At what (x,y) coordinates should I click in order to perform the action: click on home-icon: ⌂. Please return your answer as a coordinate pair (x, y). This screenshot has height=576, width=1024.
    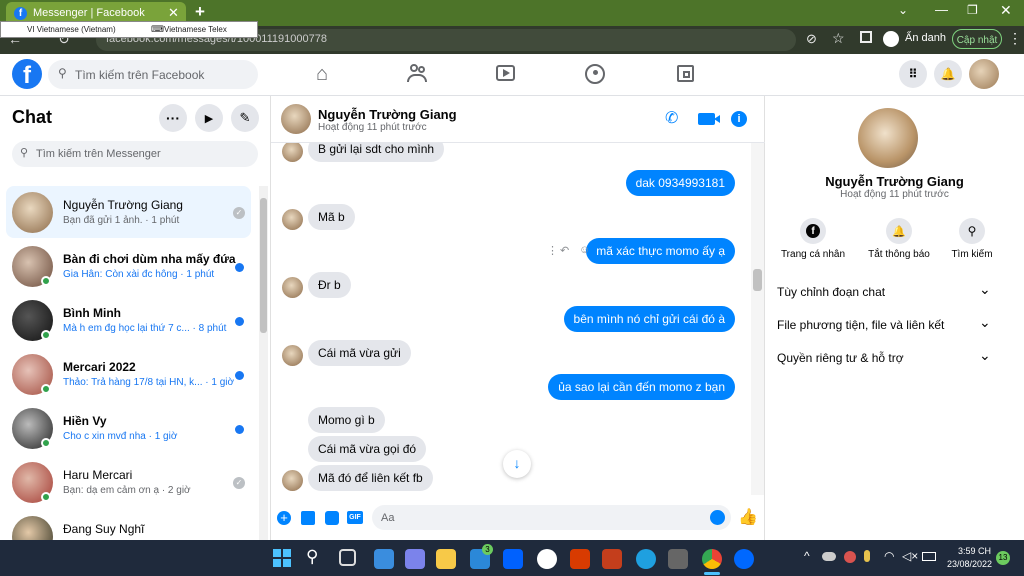
    Looking at the image, I should click on (322, 74).